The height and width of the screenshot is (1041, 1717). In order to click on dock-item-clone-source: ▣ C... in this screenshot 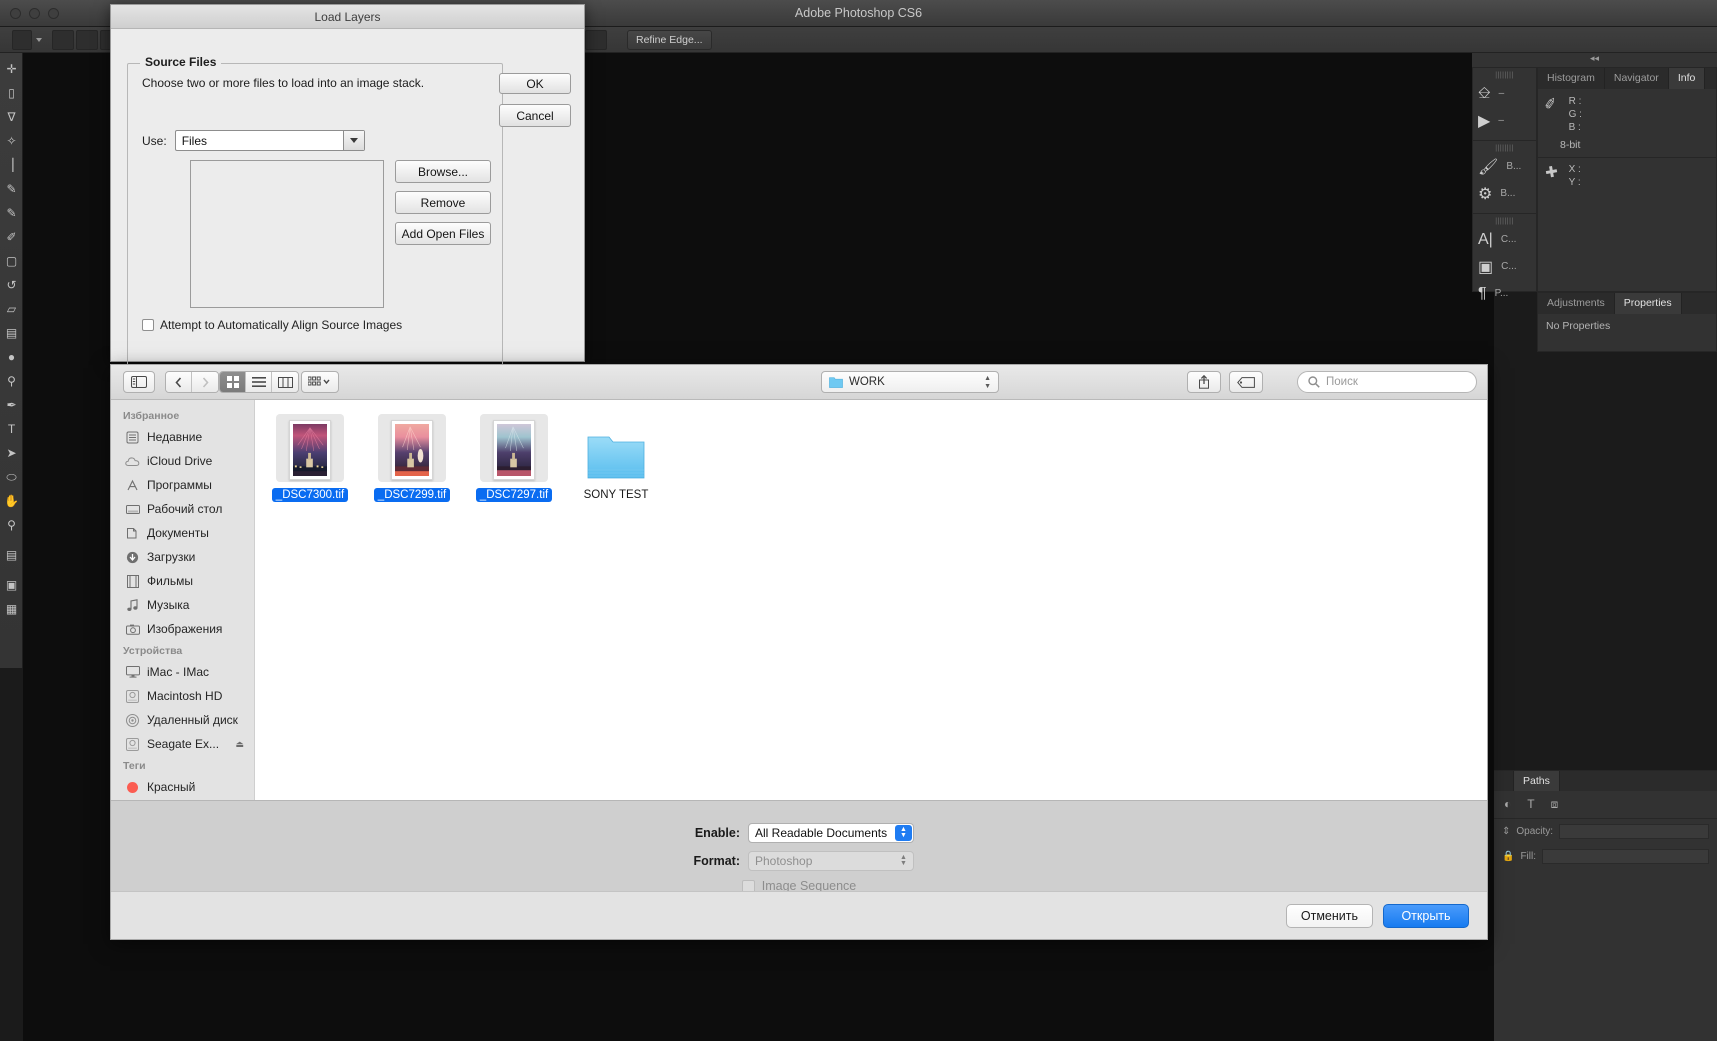, I will do `click(1504, 266)`.